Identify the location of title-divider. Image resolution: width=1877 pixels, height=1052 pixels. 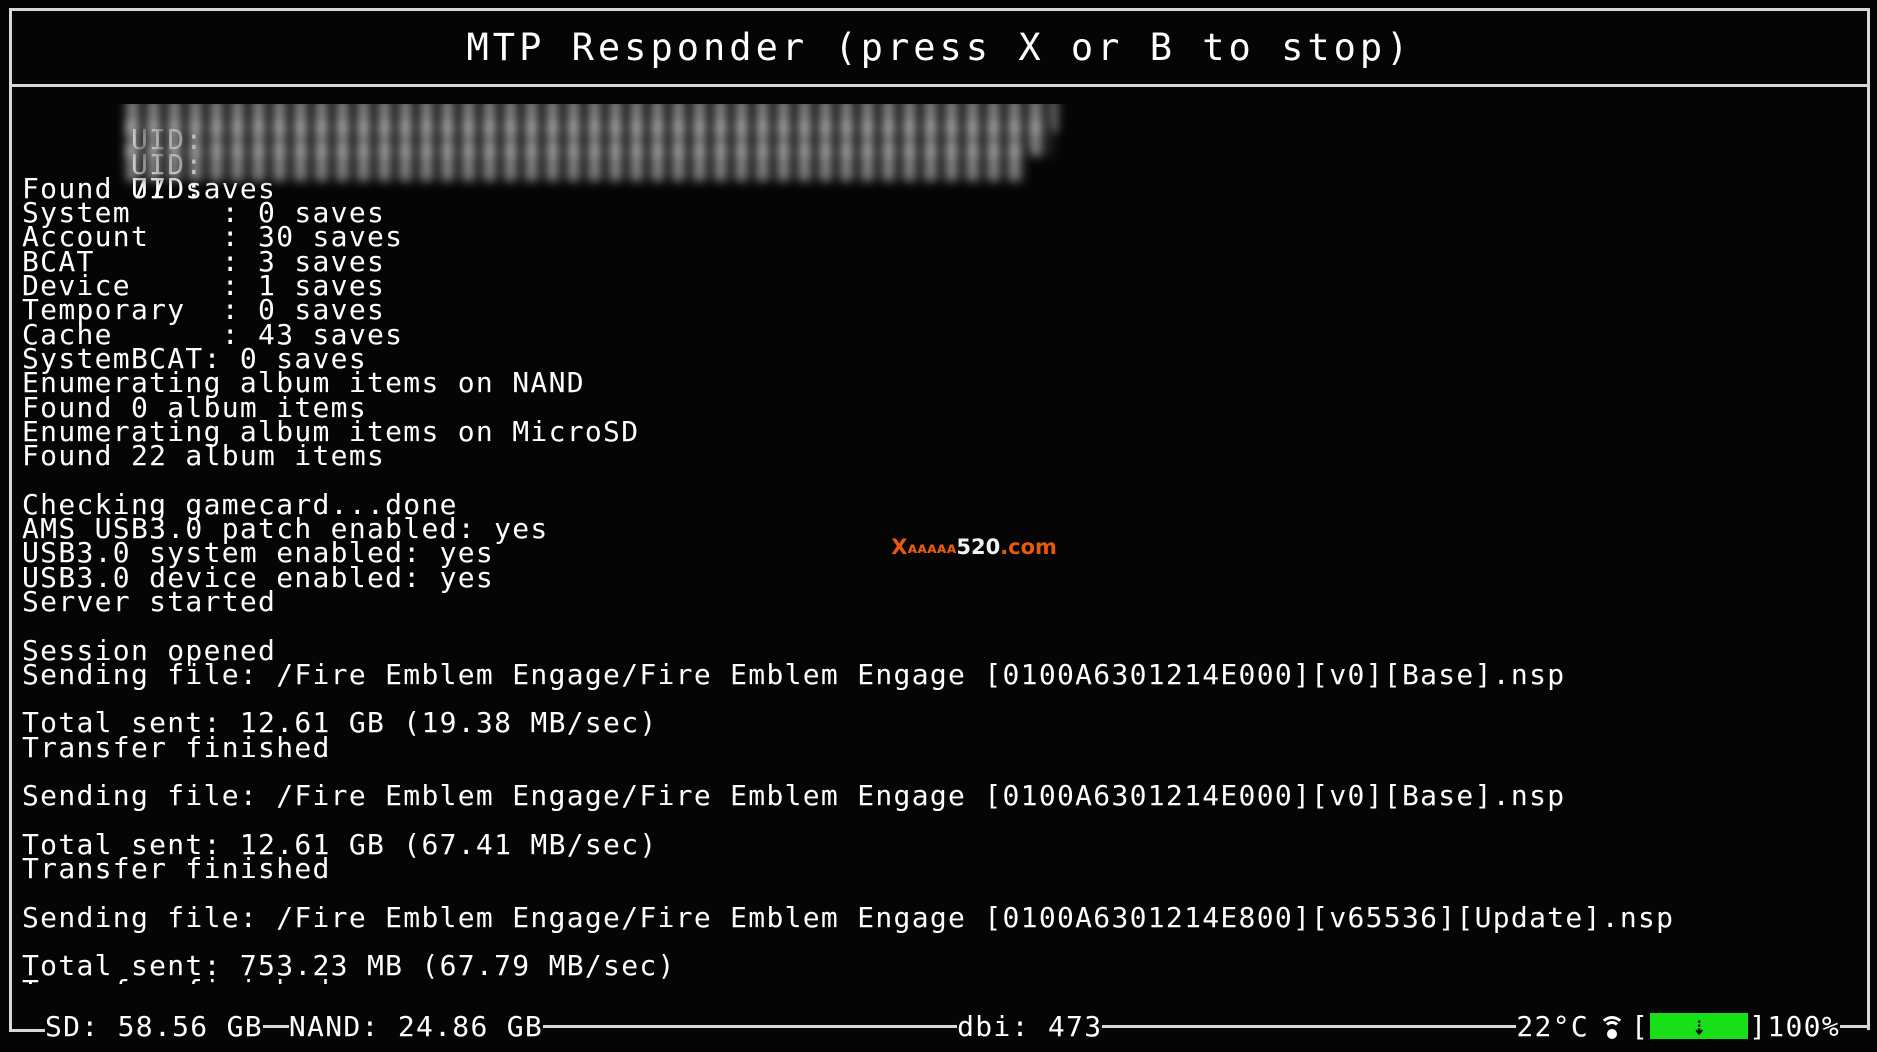
(939, 85).